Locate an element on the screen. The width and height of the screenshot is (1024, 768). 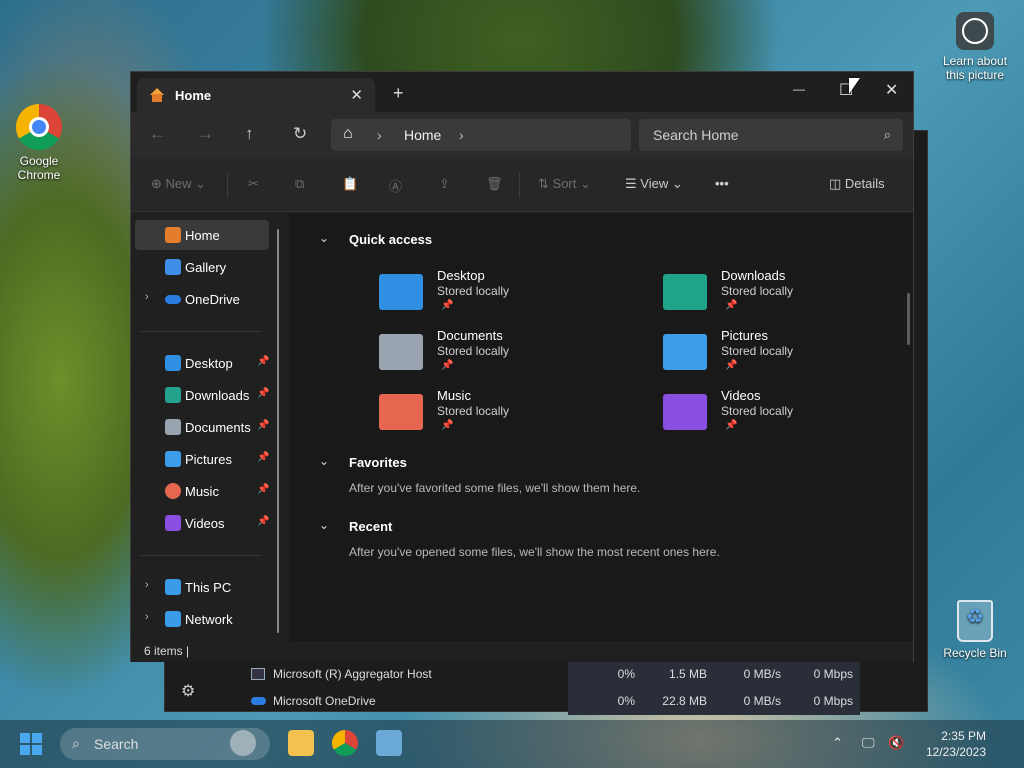
chrome-taskbar-icon is located at coordinates (345, 743).